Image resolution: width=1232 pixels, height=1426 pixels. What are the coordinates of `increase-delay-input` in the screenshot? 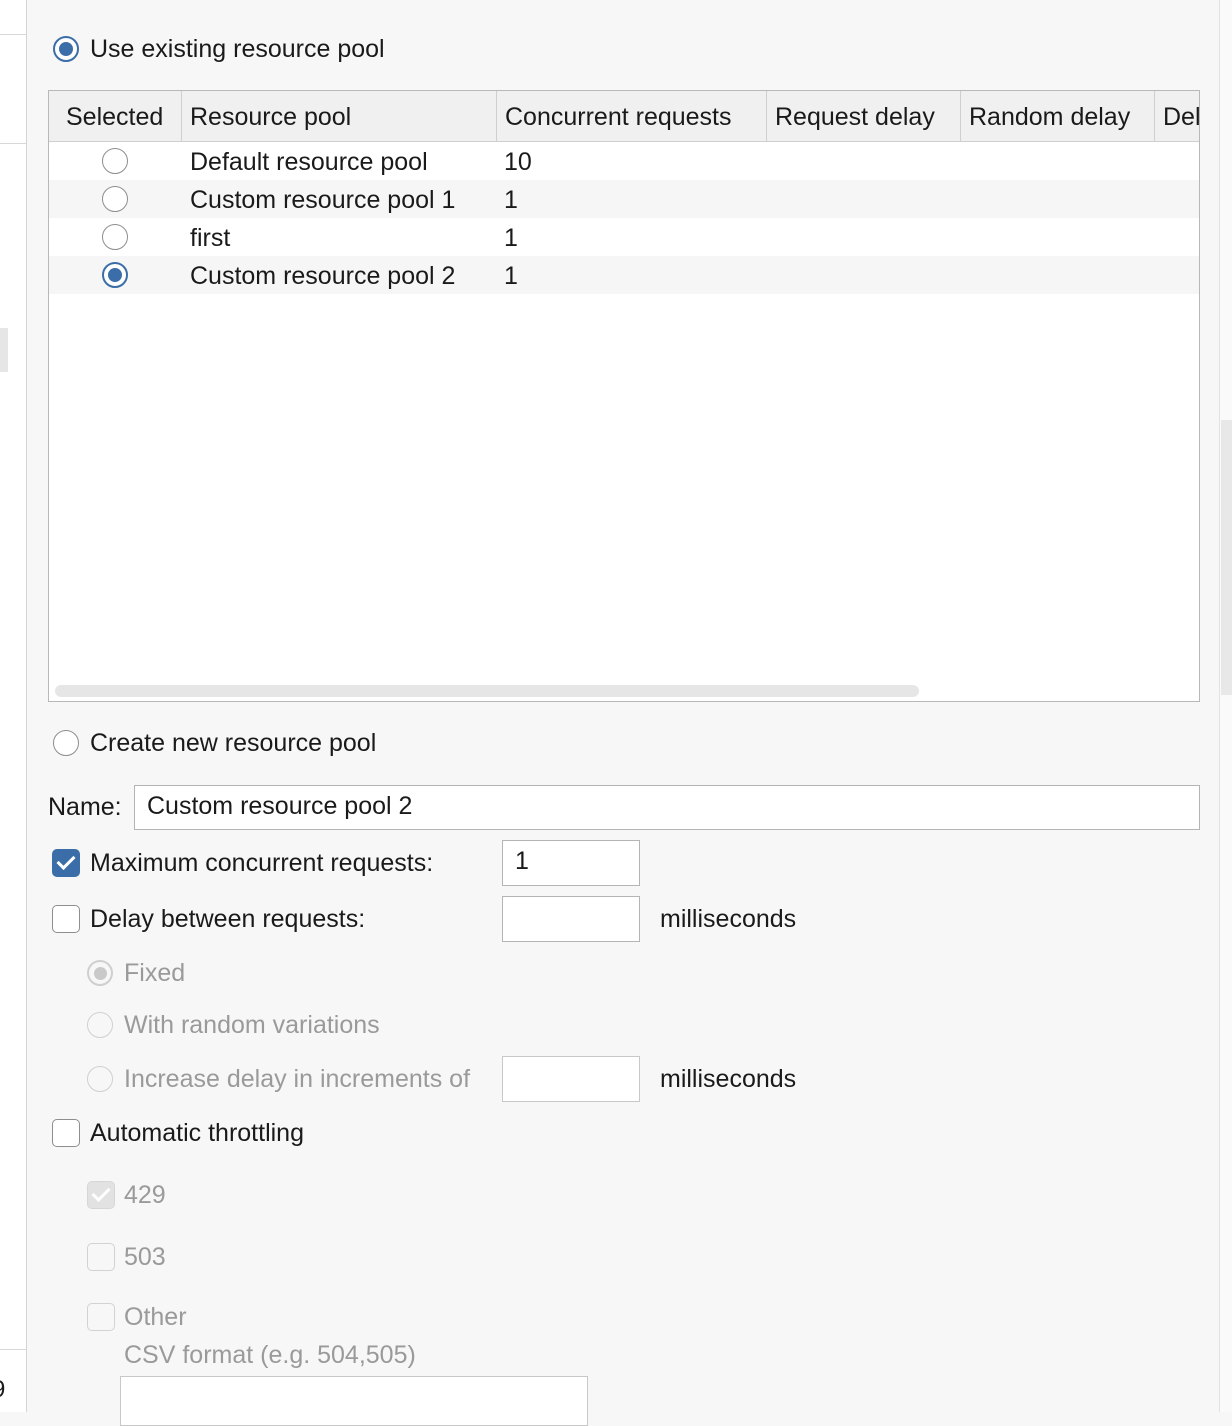 It's located at (571, 1079).